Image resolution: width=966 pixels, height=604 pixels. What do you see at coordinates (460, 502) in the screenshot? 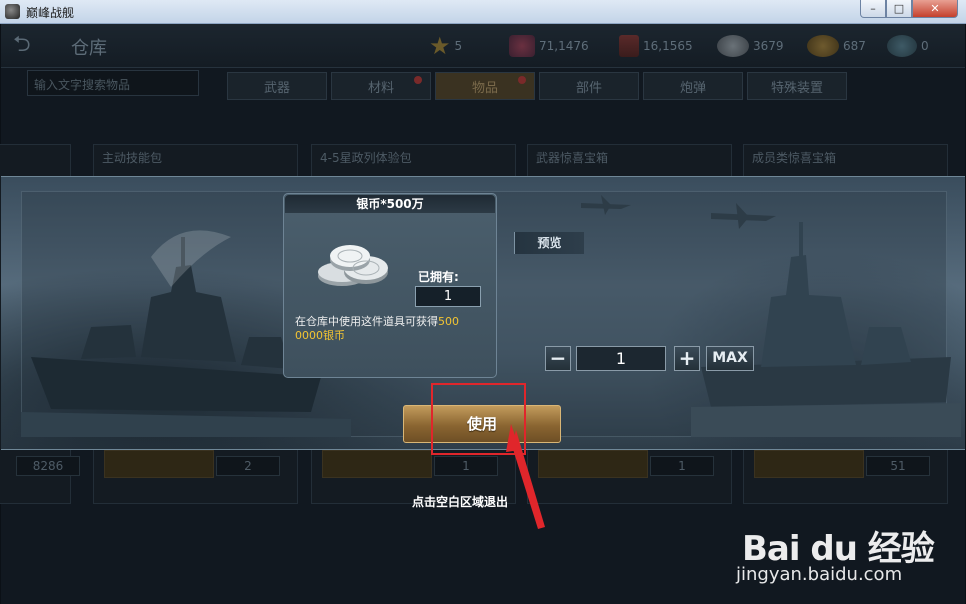
I see `exit-hint: 点击空白区域退出` at bounding box center [460, 502].